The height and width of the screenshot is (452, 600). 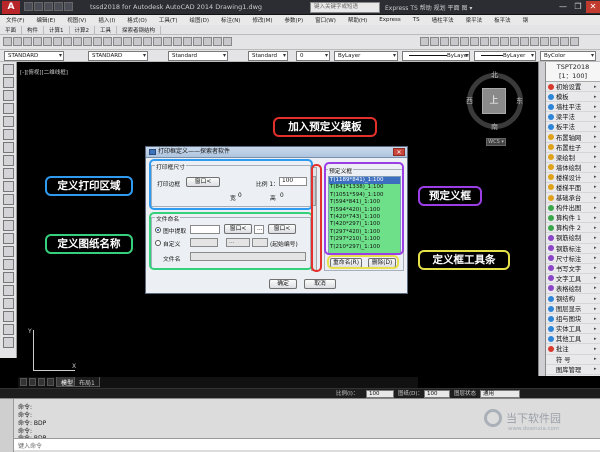 I want to click on menu-item: Express, so click(x=389, y=20).